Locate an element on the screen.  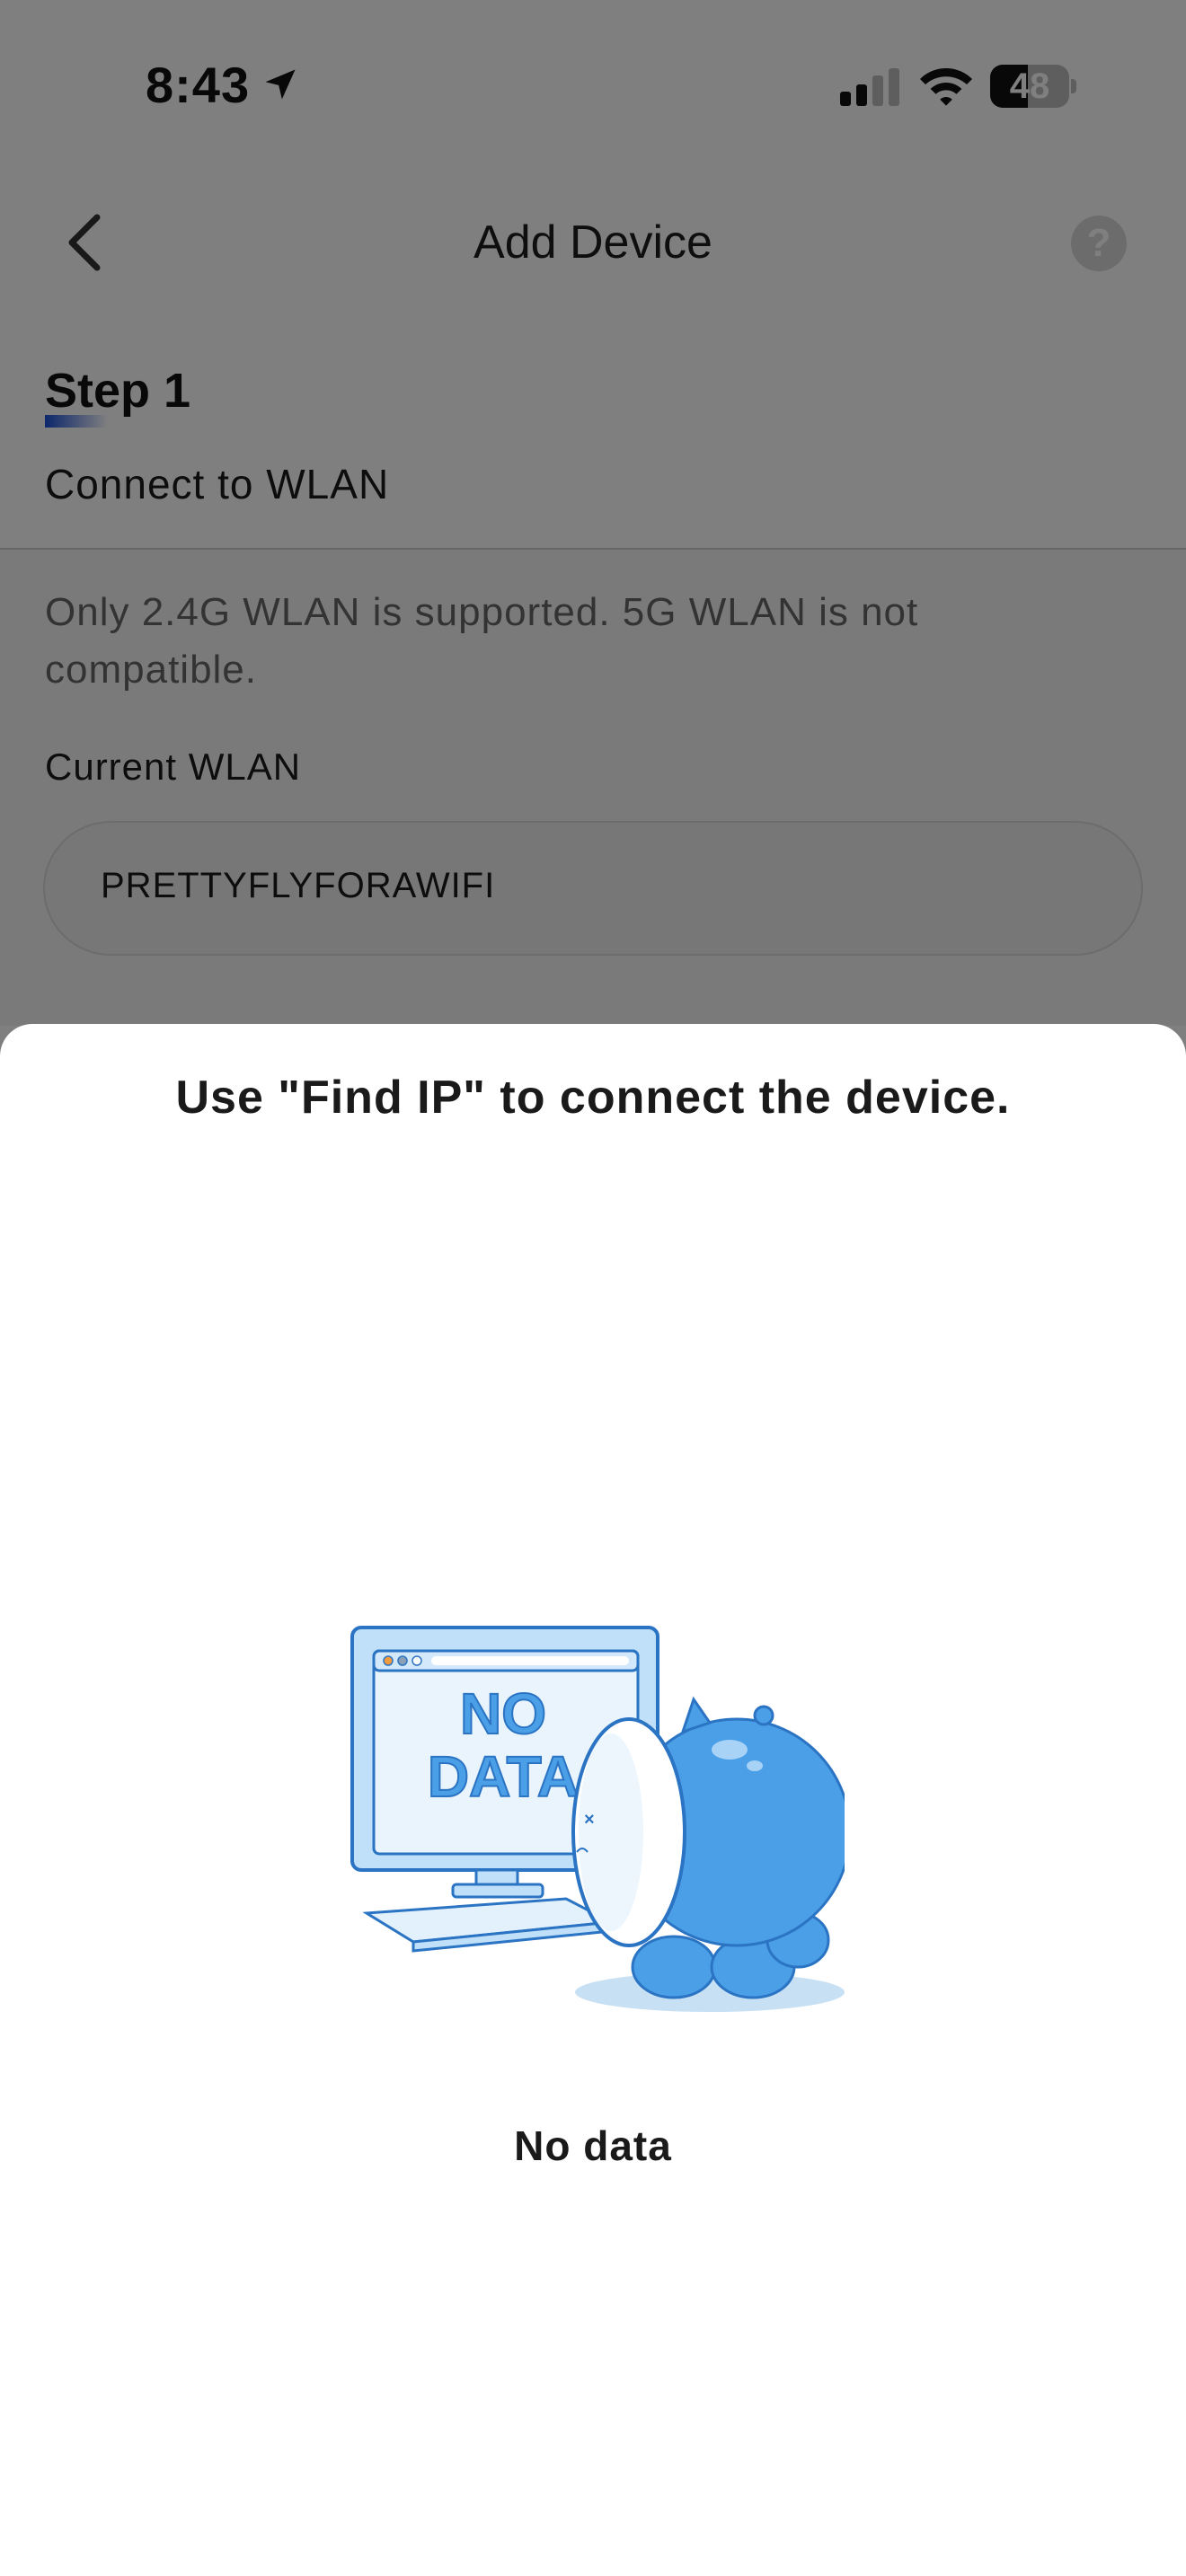
illustration-text-no: NO is located at coordinates (503, 1713).